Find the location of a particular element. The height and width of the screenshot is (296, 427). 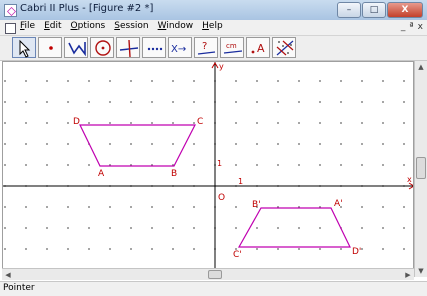

cabri-app-icon is located at coordinates (10, 10).